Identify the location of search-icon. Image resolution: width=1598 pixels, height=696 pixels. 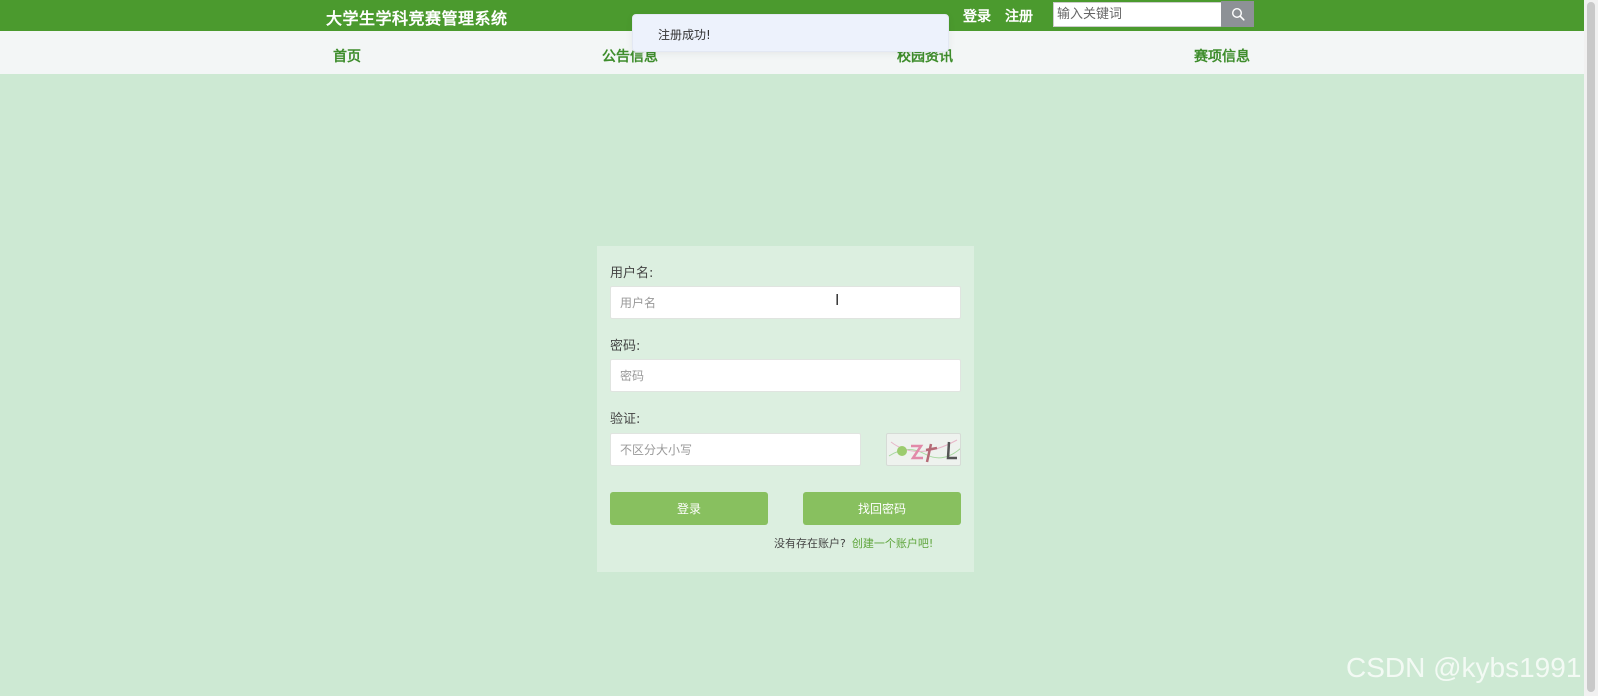
(1238, 14).